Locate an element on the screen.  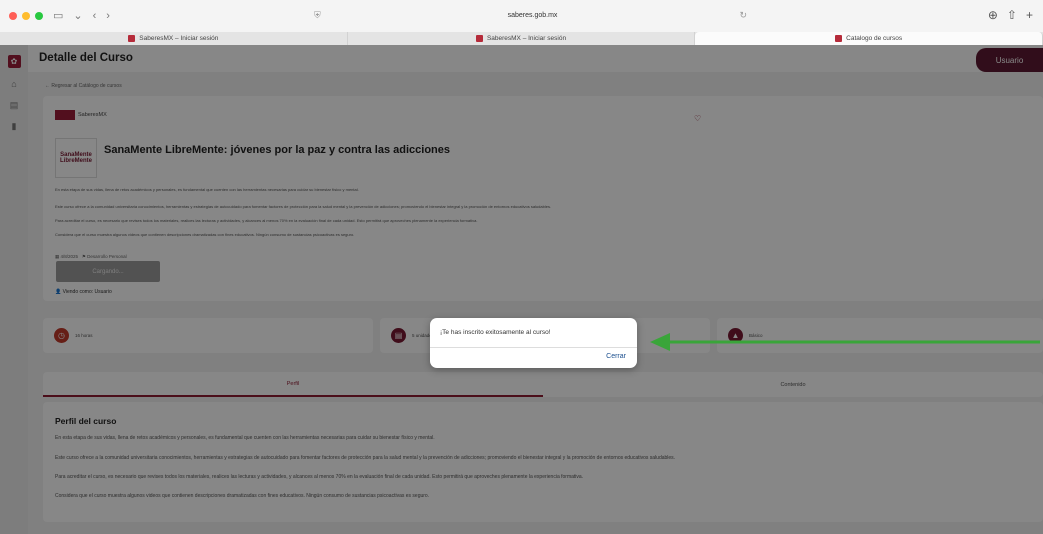
window-controls is located at coordinates (26, 16).